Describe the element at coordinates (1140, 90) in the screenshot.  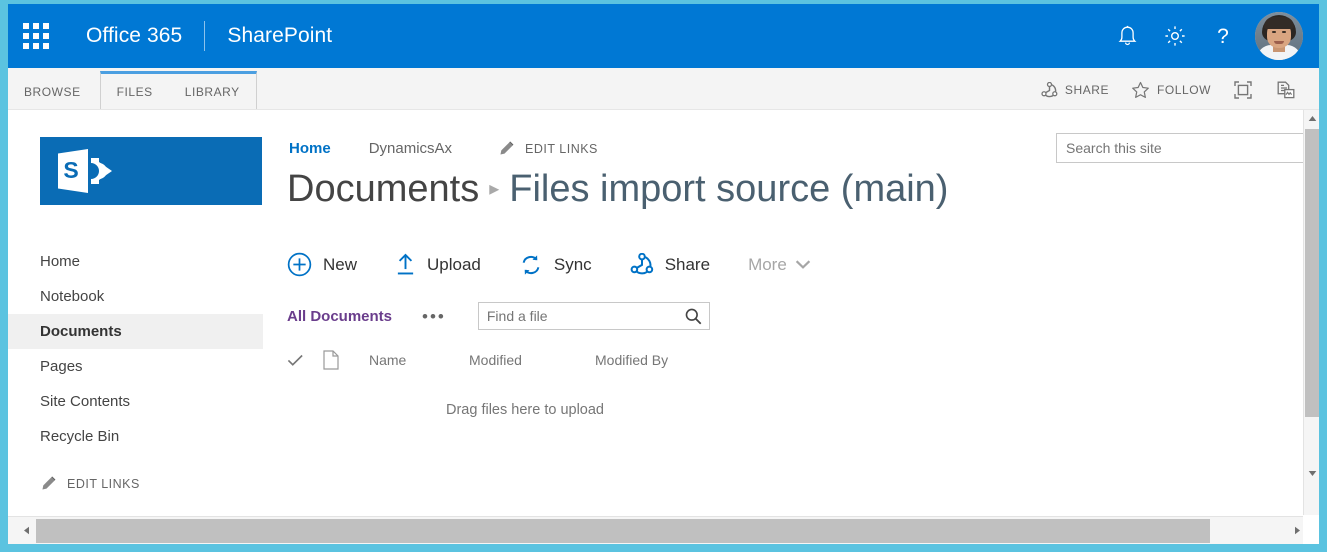
I see `star-icon` at that location.